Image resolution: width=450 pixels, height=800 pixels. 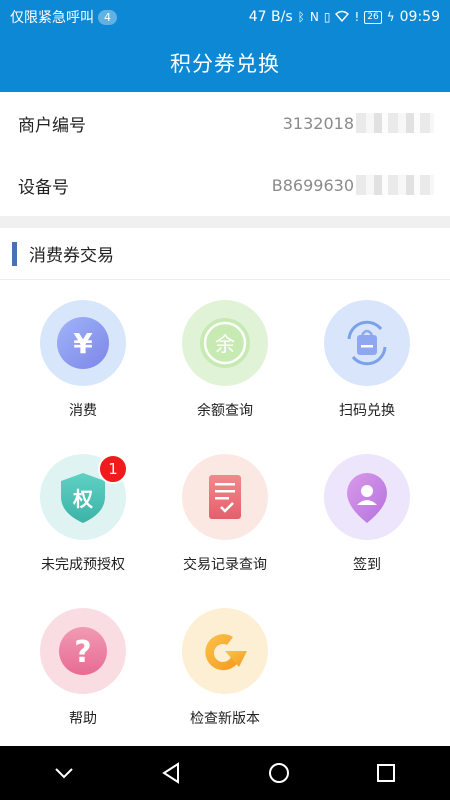 I want to click on update-icon, so click(x=225, y=651).